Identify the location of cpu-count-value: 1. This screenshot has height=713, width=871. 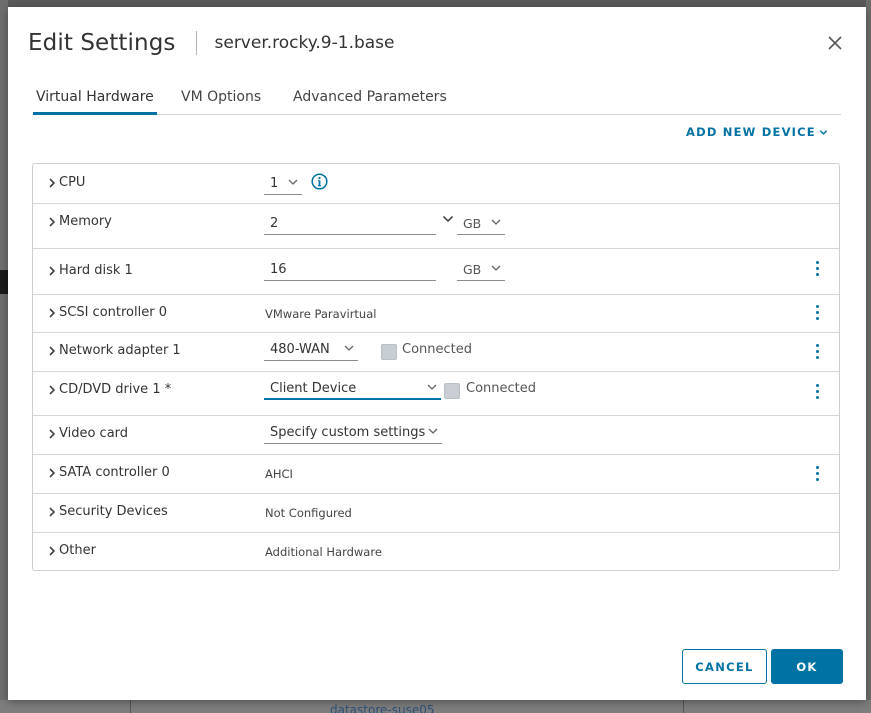
(274, 183).